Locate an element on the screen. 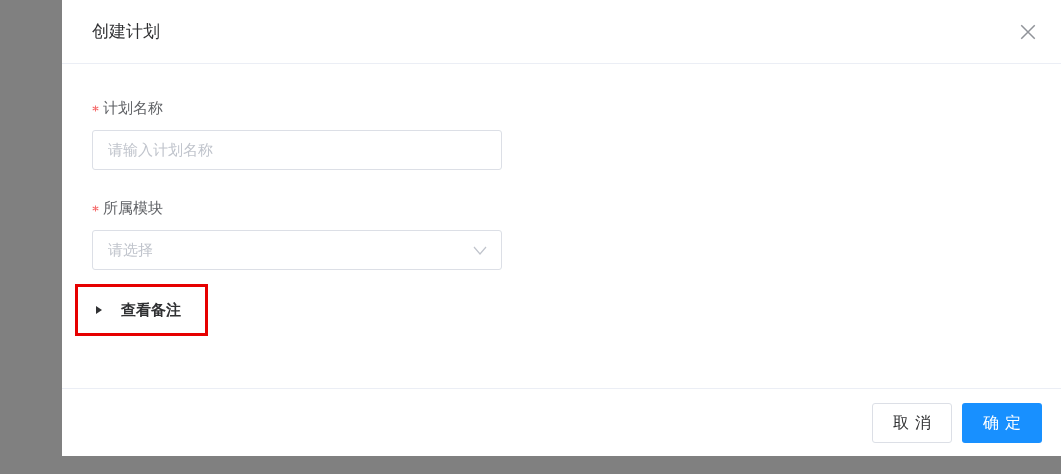 The width and height of the screenshot is (1061, 474). close-icon is located at coordinates (1028, 31).